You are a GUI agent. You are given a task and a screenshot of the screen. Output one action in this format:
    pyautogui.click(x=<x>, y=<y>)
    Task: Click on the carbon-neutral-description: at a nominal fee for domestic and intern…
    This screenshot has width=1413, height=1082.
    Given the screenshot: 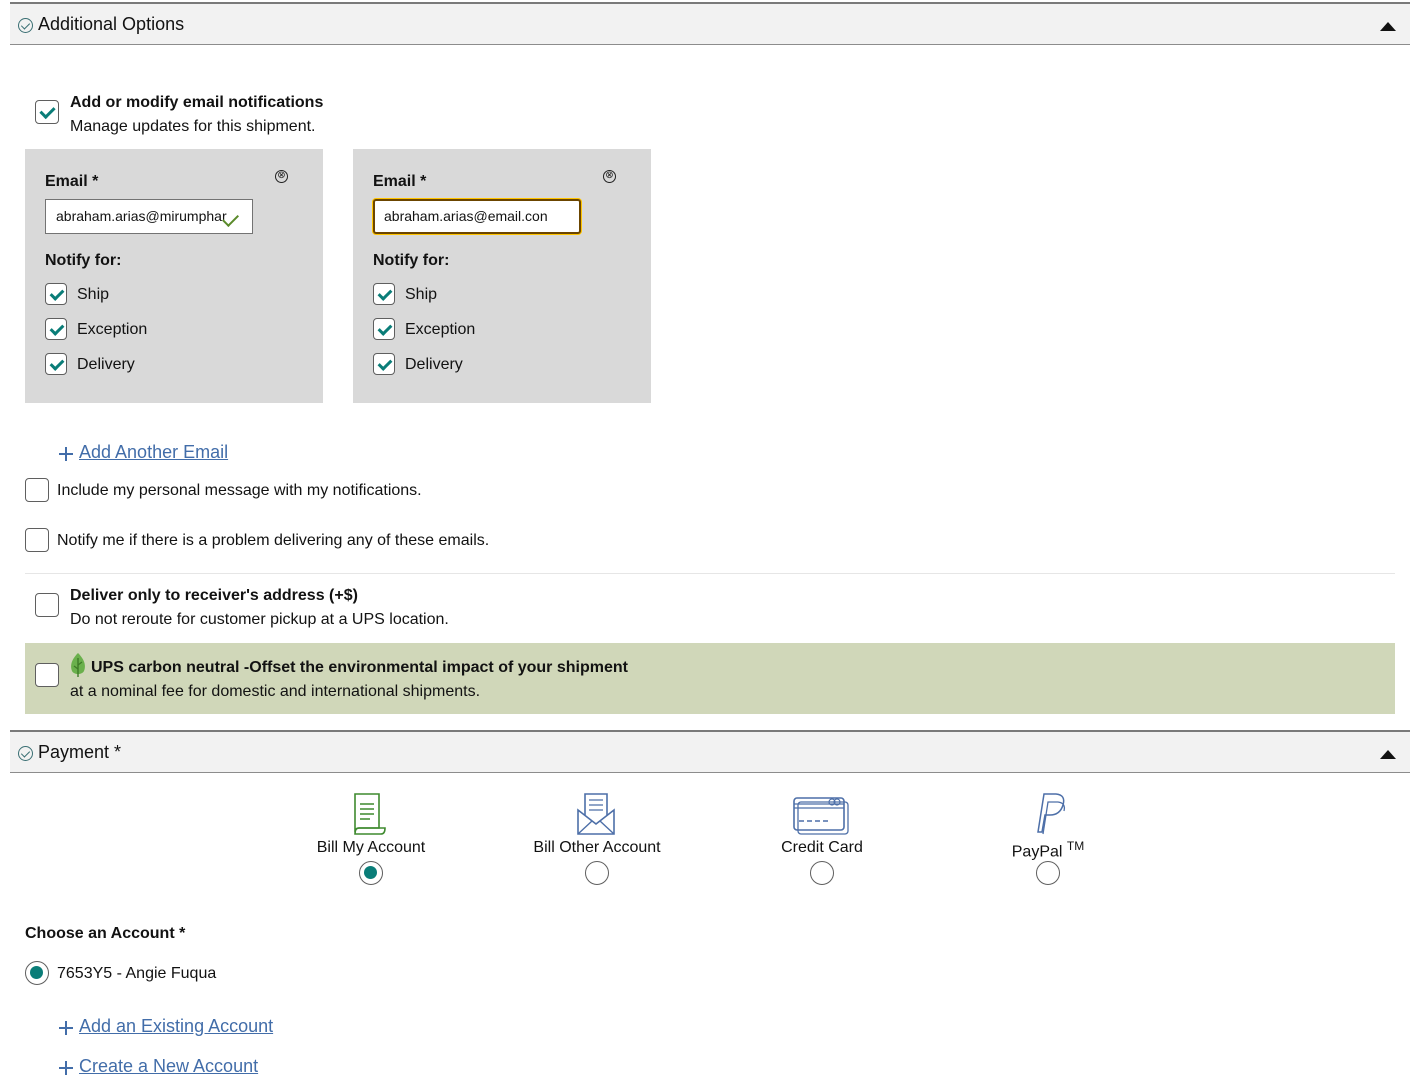 What is the action you would take?
    pyautogui.click(x=275, y=691)
    